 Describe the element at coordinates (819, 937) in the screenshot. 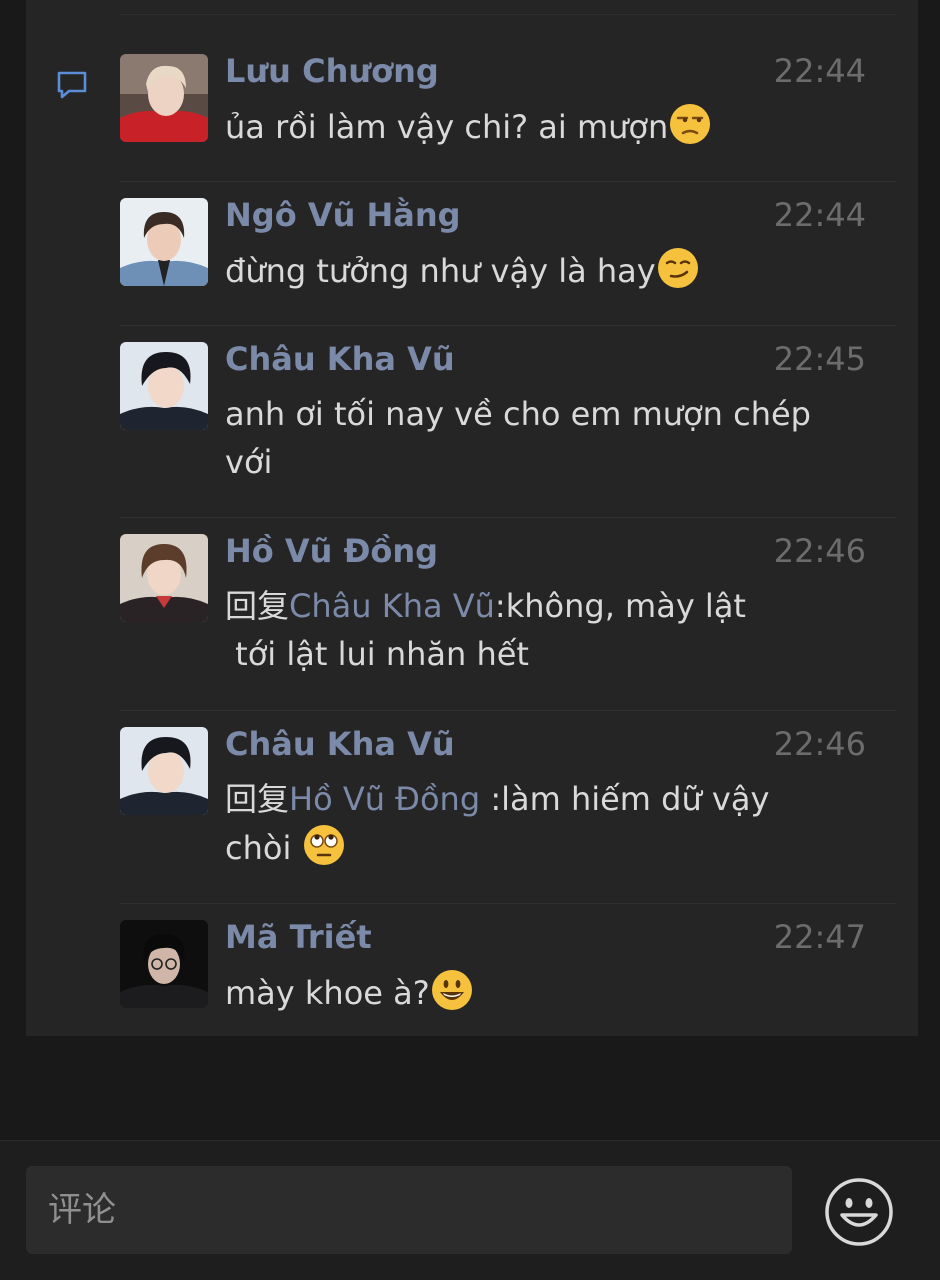

I see `comment-time: 22:47` at that location.